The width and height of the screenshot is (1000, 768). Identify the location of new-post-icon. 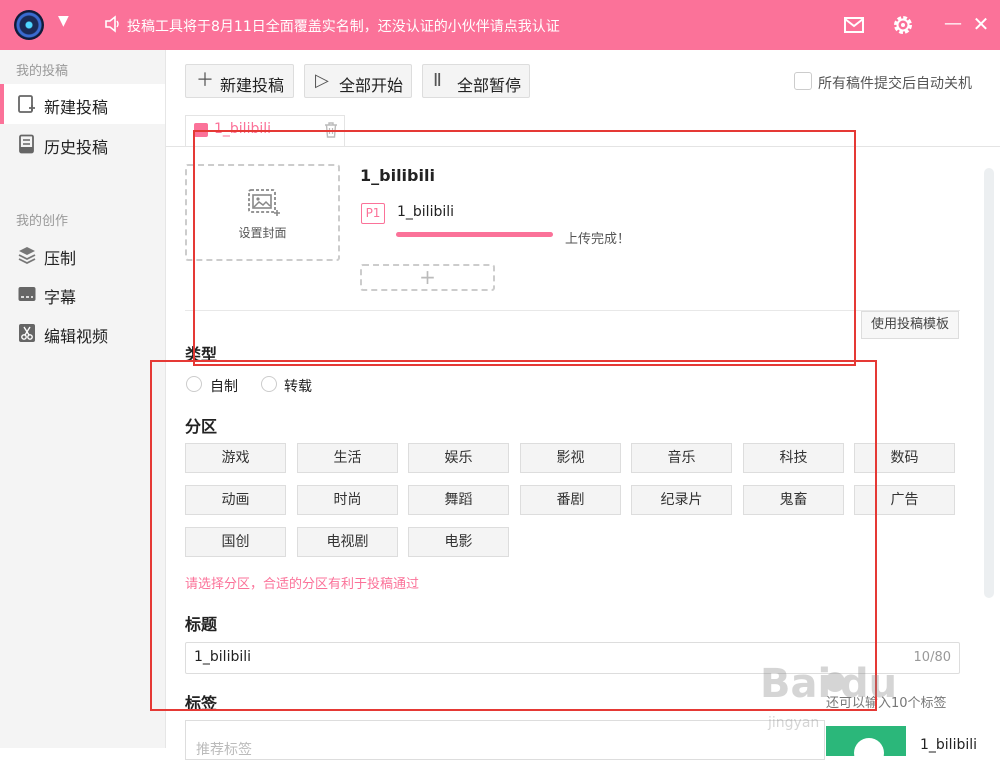
(26, 104).